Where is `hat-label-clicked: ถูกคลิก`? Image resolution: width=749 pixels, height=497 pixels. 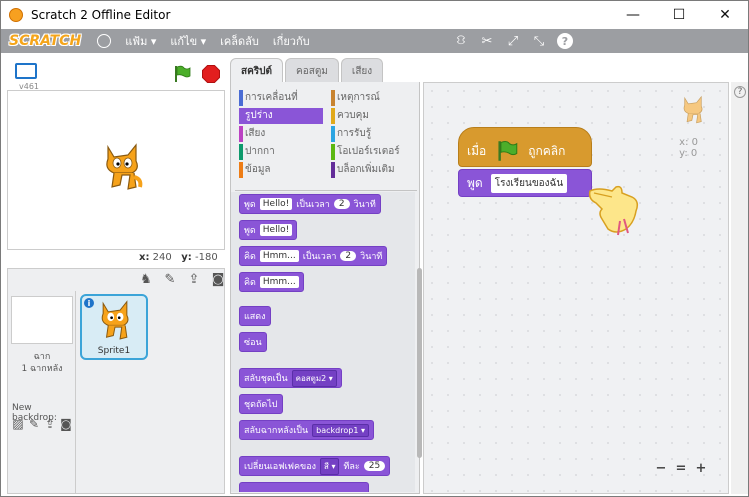
hat-label-clicked: ถูกคลิก is located at coordinates (547, 150).